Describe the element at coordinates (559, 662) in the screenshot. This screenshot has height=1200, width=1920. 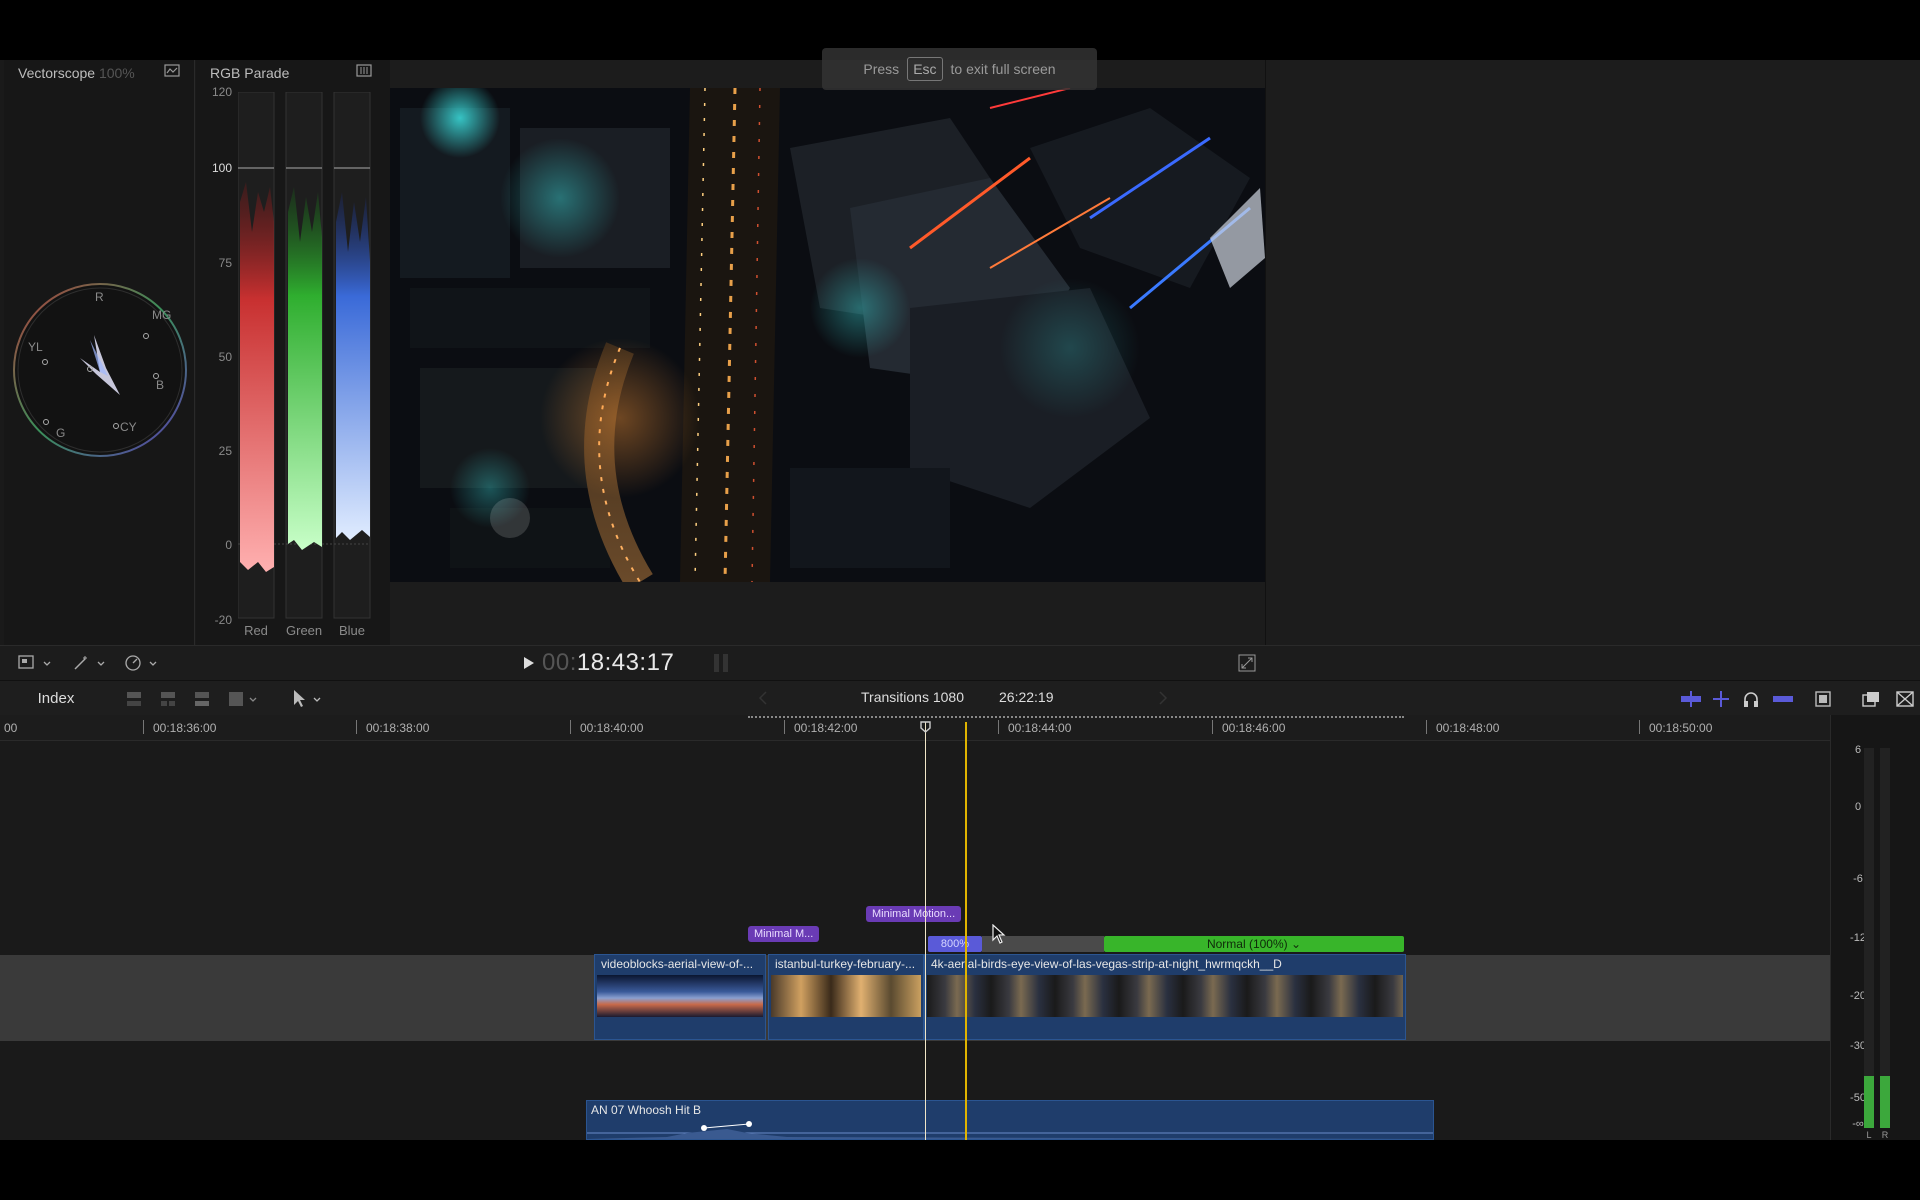
I see `timecode-prefix: 00:` at that location.